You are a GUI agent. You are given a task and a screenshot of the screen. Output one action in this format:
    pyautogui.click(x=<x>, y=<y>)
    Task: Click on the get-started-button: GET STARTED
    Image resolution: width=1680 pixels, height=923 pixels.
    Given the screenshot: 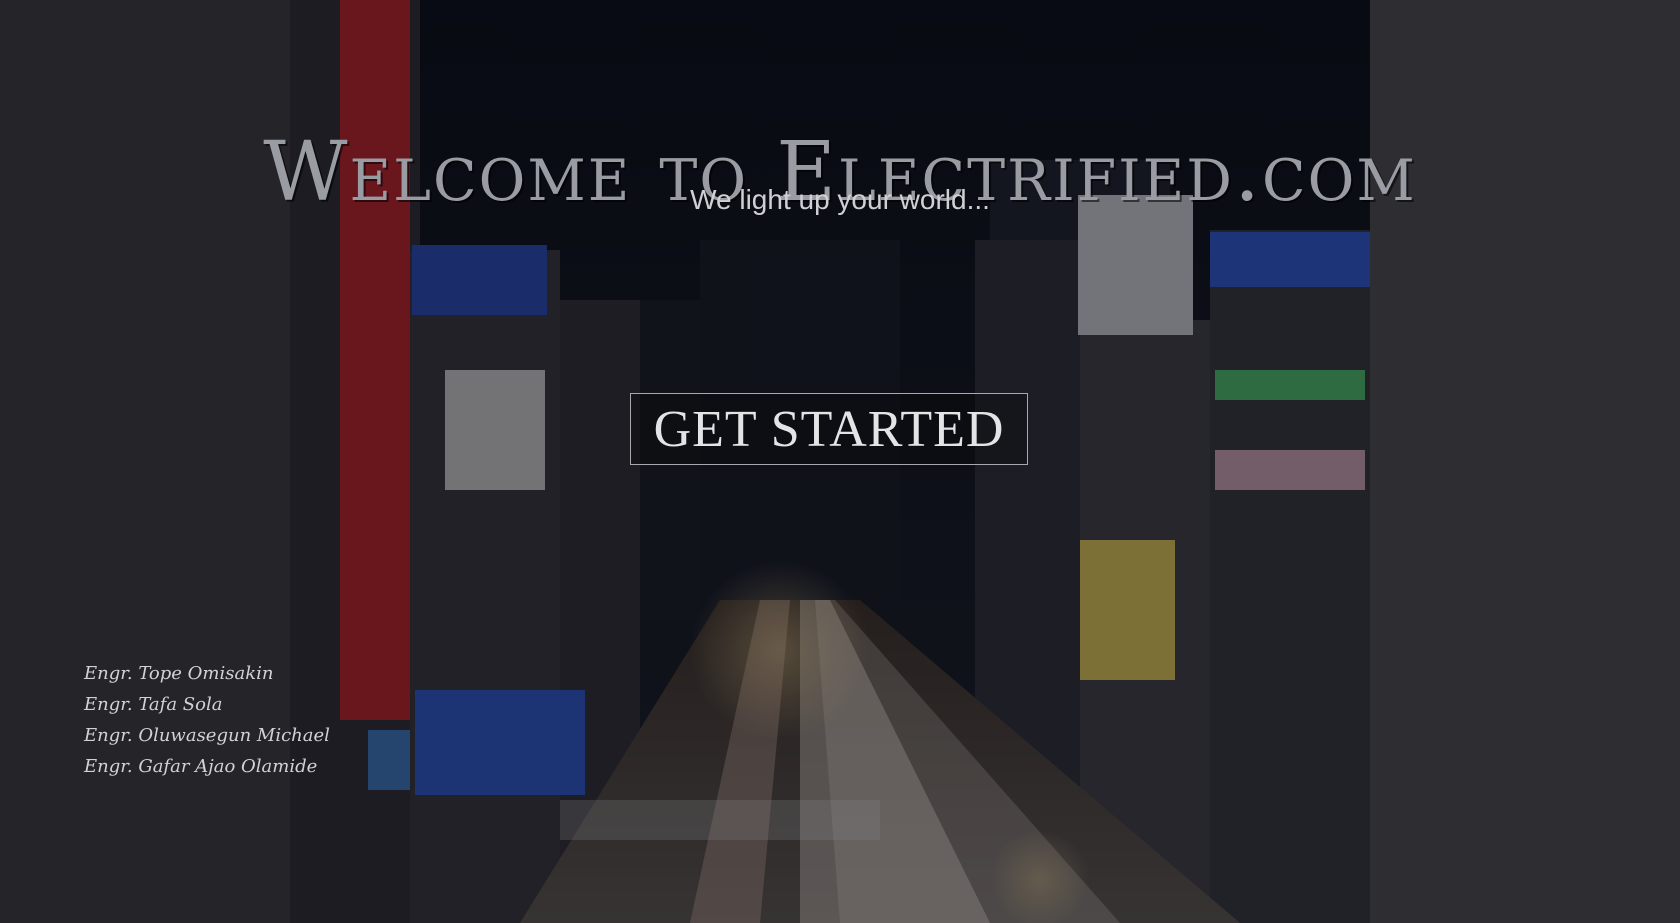 What is the action you would take?
    pyautogui.click(x=829, y=429)
    